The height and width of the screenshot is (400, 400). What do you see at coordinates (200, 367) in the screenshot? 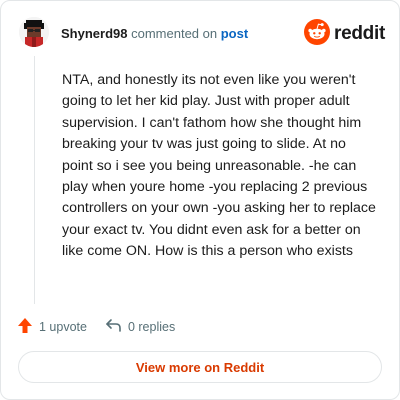
I see `view-more-button: View more on Reddit` at bounding box center [200, 367].